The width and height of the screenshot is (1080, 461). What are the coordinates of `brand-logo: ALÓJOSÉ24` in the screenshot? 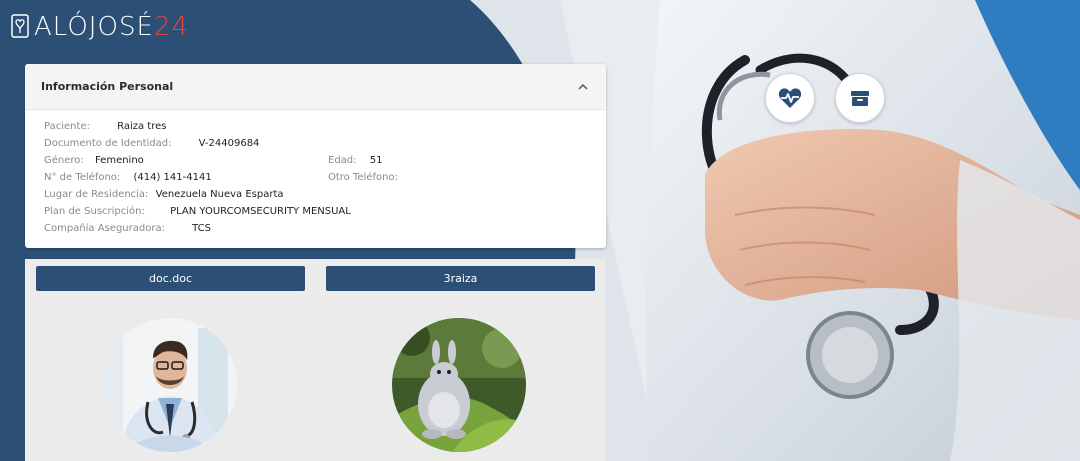 It's located at (99, 27).